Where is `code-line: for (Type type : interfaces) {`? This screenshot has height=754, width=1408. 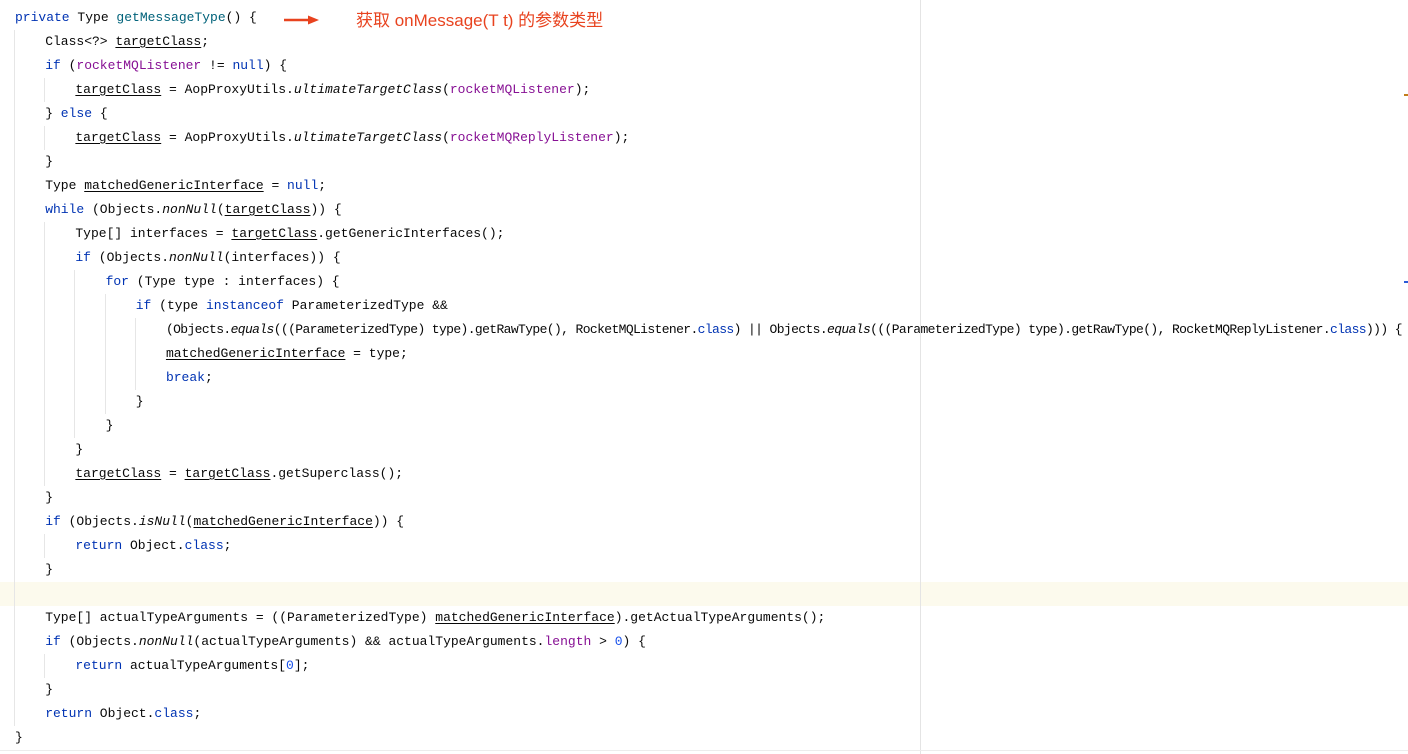 code-line: for (Type type : interfaces) { is located at coordinates (170, 282).